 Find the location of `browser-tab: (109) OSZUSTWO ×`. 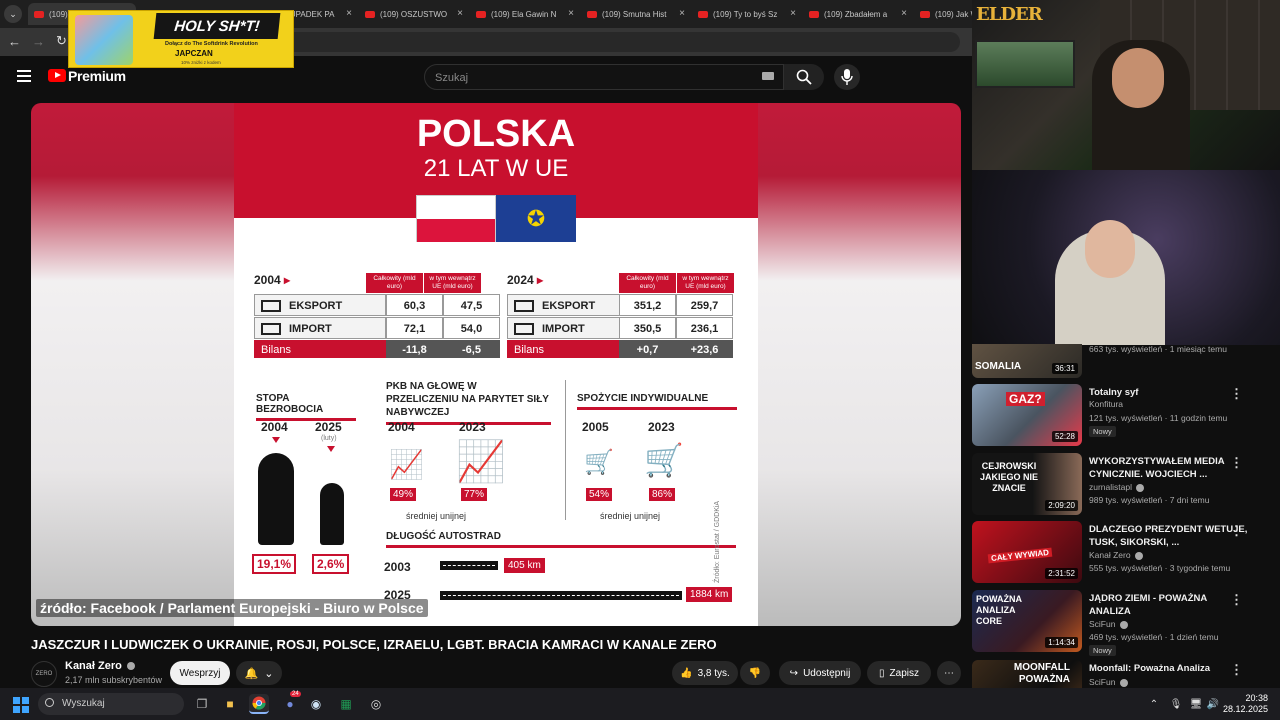

browser-tab: (109) OSZUSTWO × is located at coordinates (413, 14).